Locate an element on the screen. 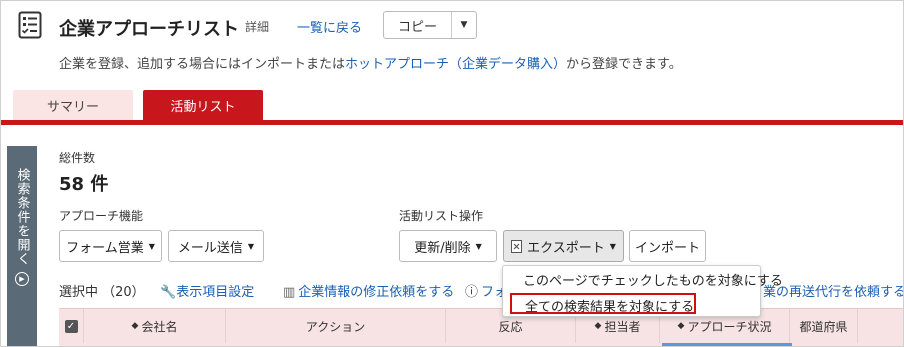 Image resolution: width=904 pixels, height=347 pixels. col-prefecture: 都道府県 is located at coordinates (824, 326).